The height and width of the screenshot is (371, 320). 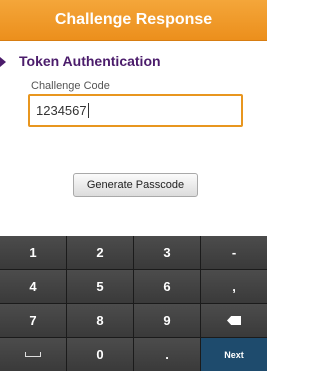 I want to click on challenge-code-input: 1234567, so click(x=135, y=110).